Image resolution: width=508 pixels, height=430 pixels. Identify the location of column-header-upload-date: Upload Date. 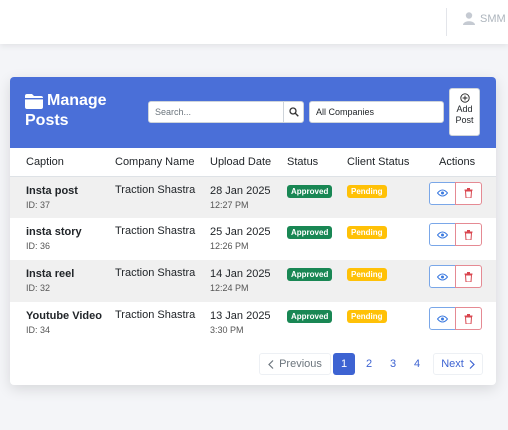
(248, 162).